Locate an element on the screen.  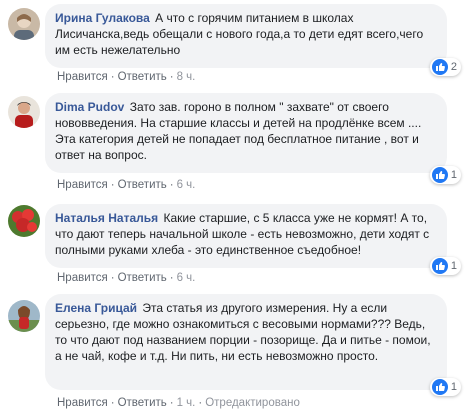
reaction-count: 2 is located at coordinates (445, 67).